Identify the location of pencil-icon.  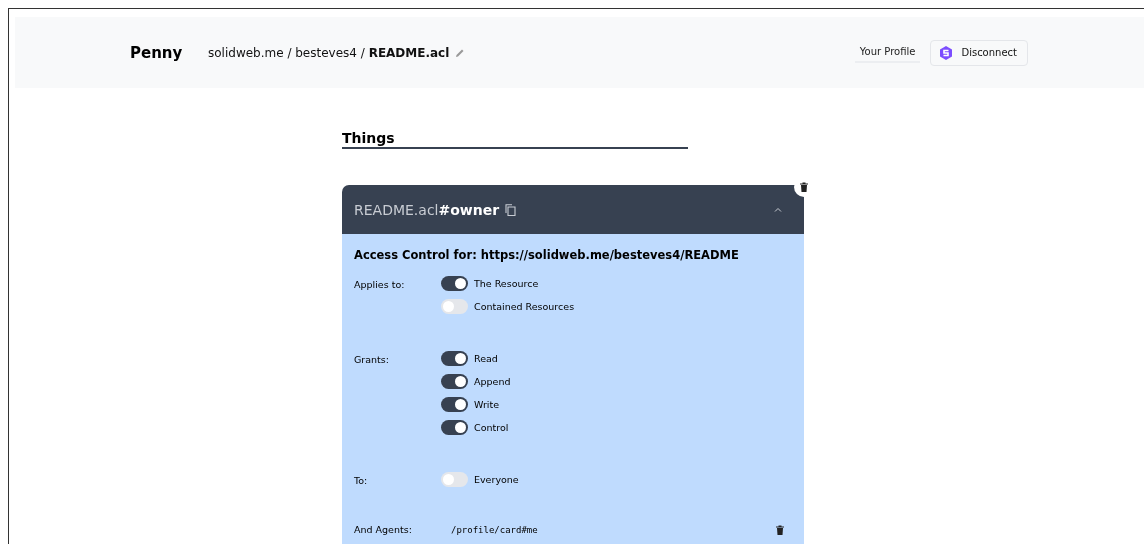
(460, 52).